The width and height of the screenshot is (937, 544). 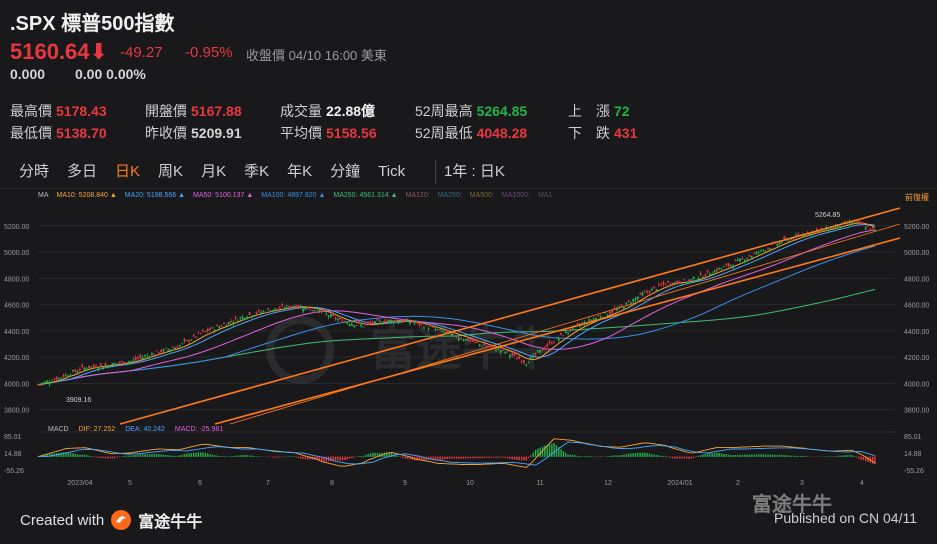 What do you see at coordinates (170, 172) in the screenshot?
I see `tab-weekly-k: 周K` at bounding box center [170, 172].